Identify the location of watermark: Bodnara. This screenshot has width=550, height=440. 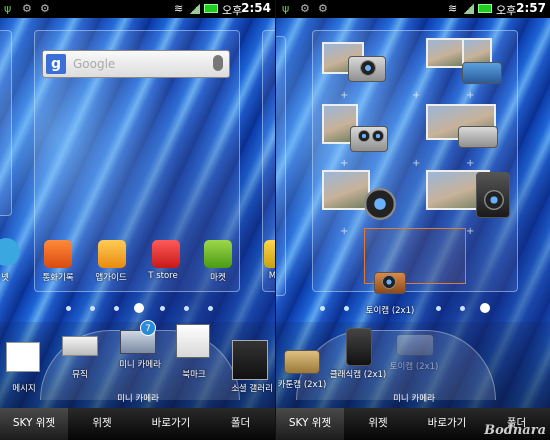
(515, 430).